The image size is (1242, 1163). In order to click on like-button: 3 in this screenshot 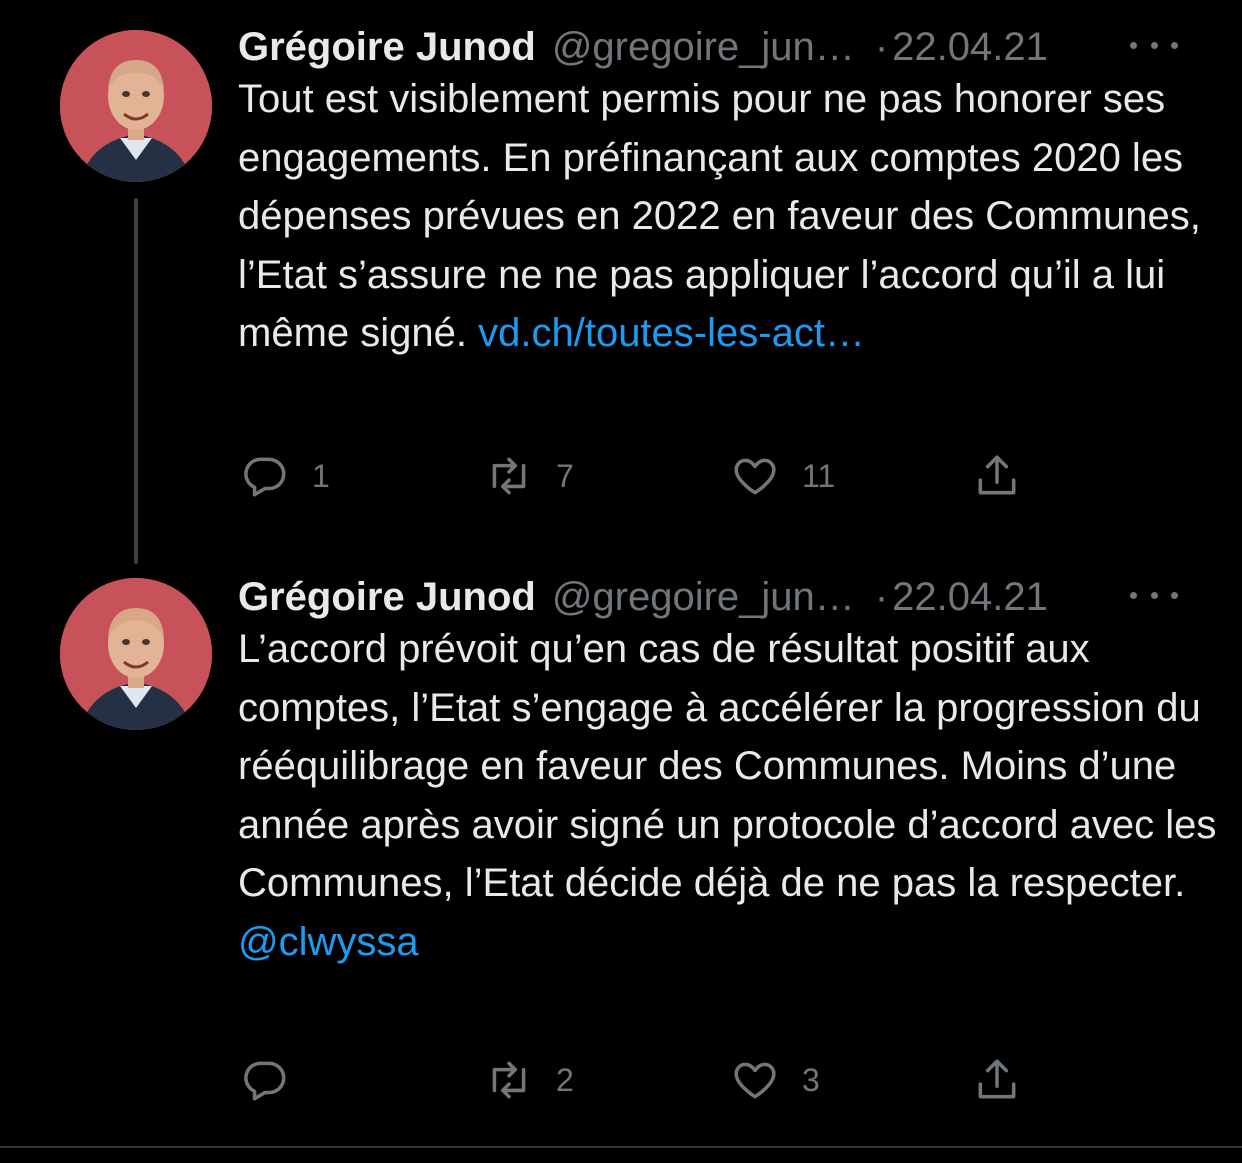, I will do `click(775, 1080)`.